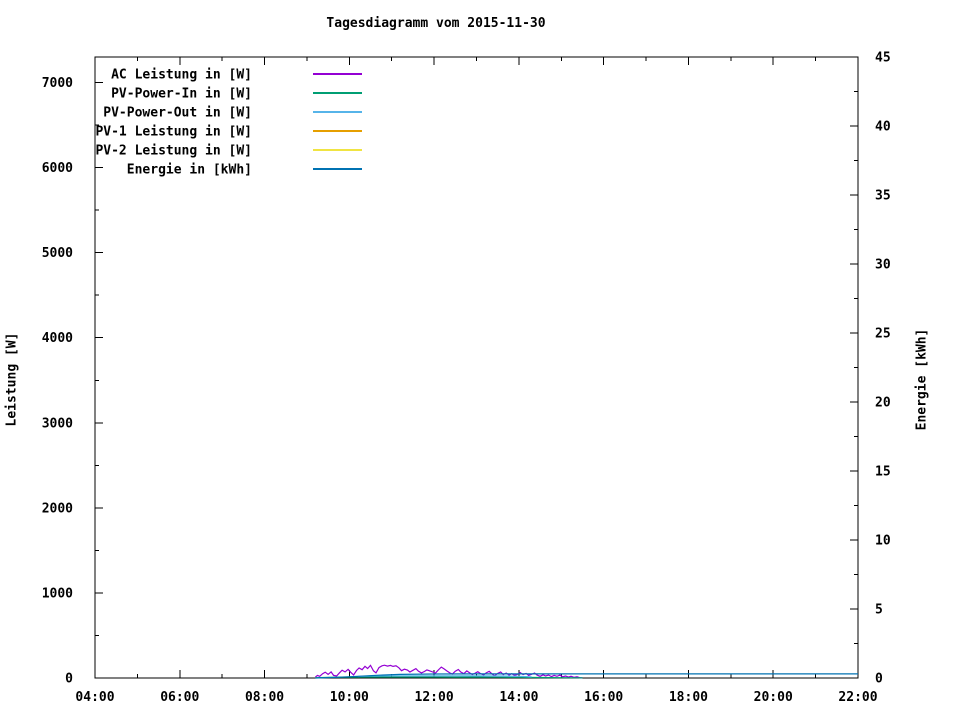 The width and height of the screenshot is (960, 720). What do you see at coordinates (57, 168) in the screenshot?
I see `y-left-tick-label: 6000` at bounding box center [57, 168].